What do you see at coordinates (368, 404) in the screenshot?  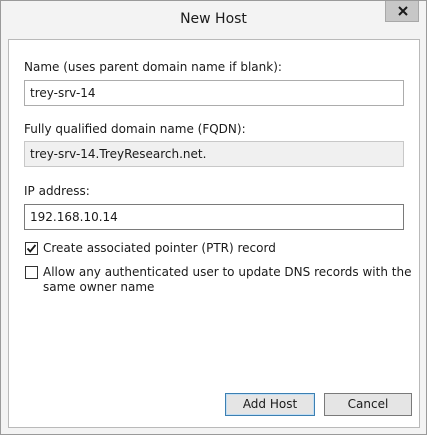 I see `cancel-button: Cancel` at bounding box center [368, 404].